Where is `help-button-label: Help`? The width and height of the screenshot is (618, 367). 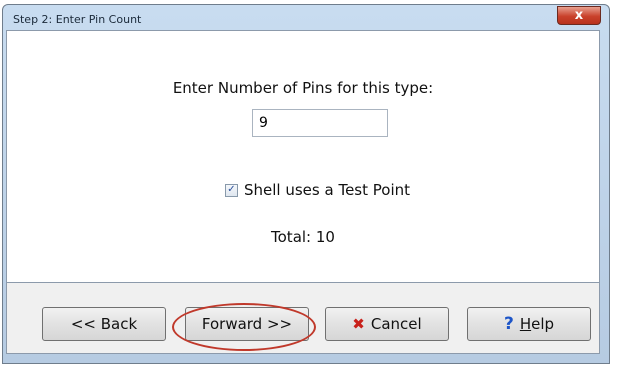 help-button-label: Help is located at coordinates (537, 324).